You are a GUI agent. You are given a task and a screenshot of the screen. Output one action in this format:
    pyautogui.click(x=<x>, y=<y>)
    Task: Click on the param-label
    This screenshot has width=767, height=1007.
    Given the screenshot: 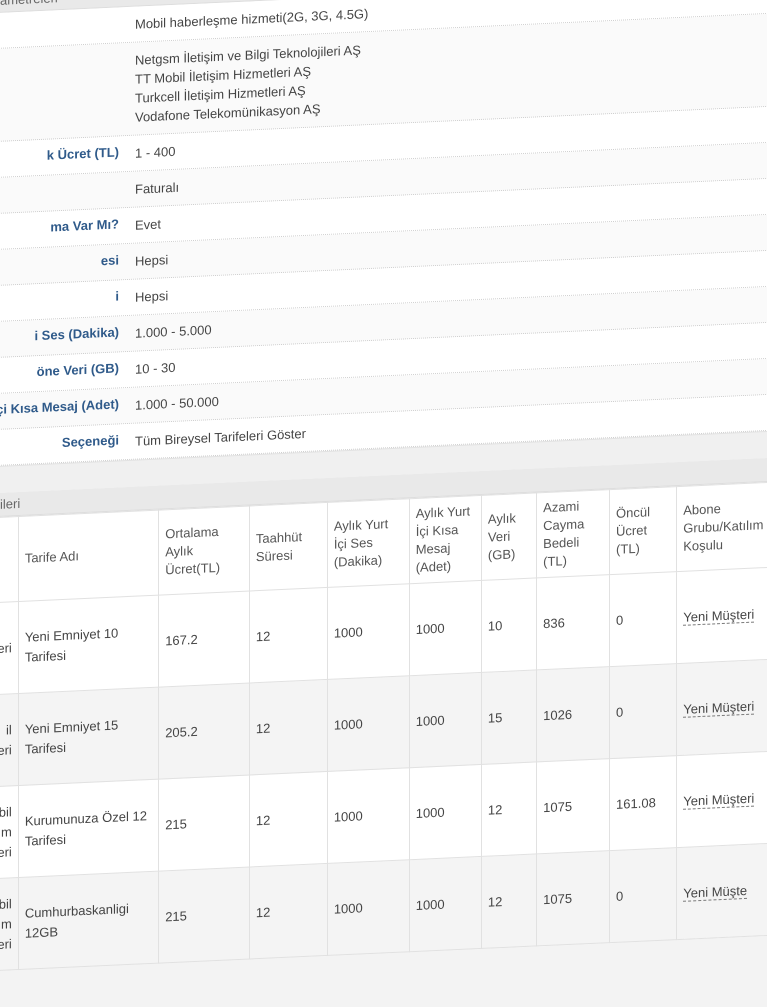 What is the action you would take?
    pyautogui.click(x=62, y=93)
    